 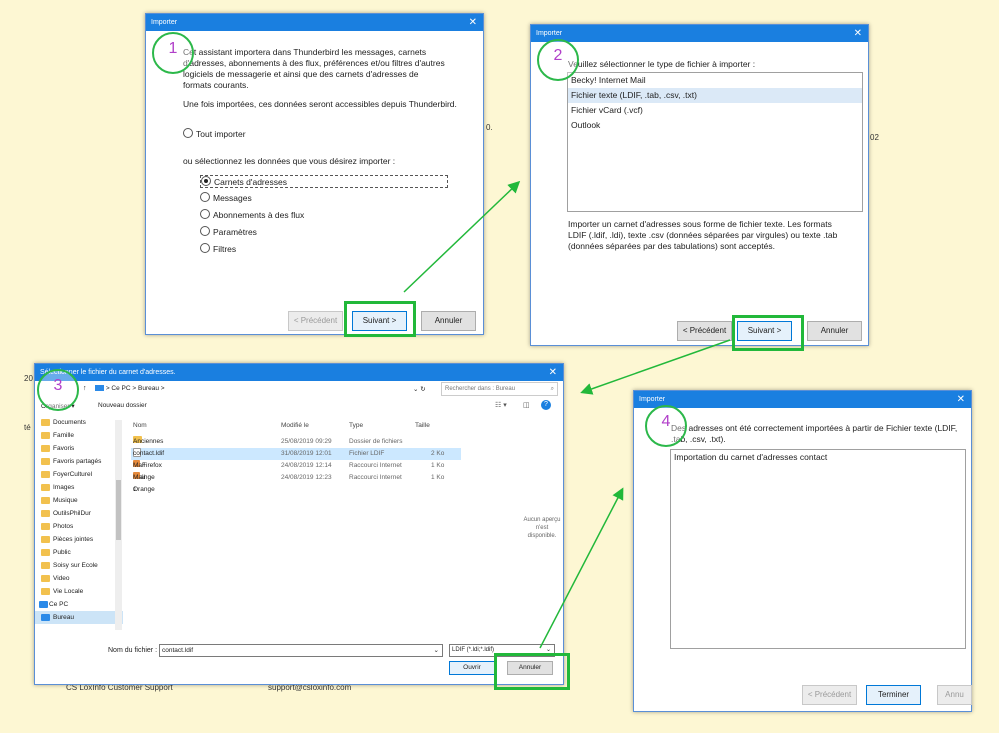 What do you see at coordinates (581, 568) in the screenshot?
I see `arrow-step3-to-step4` at bounding box center [581, 568].